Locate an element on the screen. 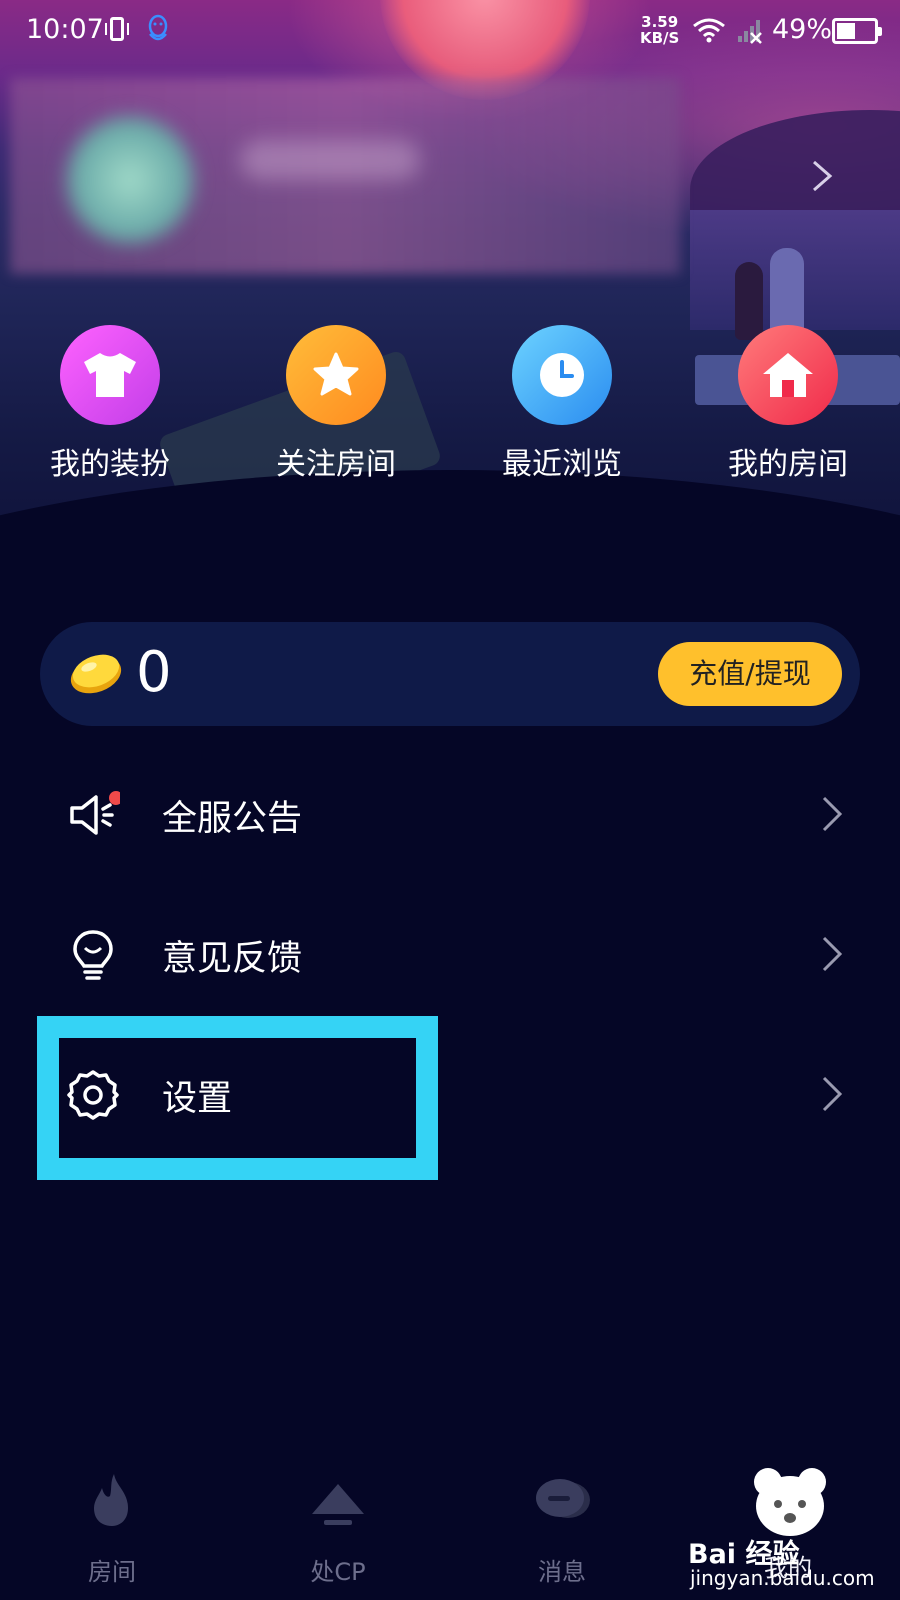 The height and width of the screenshot is (1600, 900). avatar is located at coordinates (130, 180).